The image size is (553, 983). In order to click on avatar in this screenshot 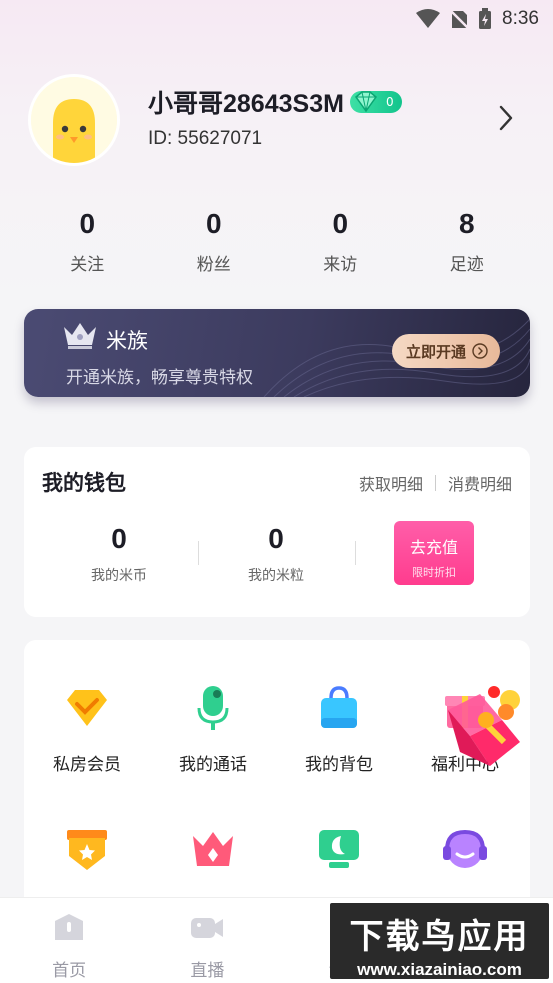, I will do `click(74, 120)`.